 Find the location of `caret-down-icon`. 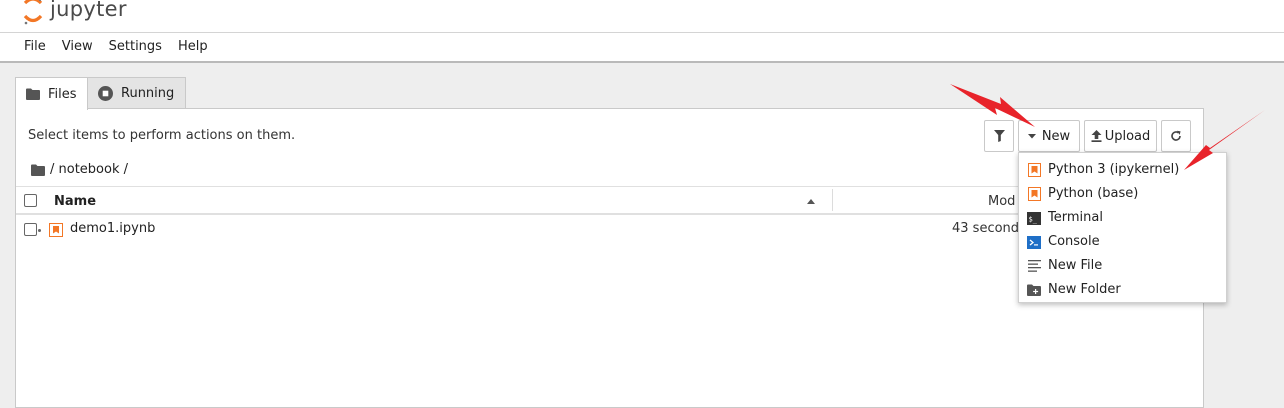

caret-down-icon is located at coordinates (1031, 135).